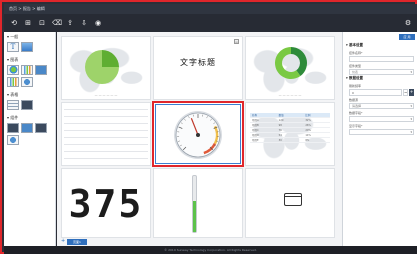 Image resolution: width=417 pixels, height=254 pixels. What do you see at coordinates (280, 135) in the screenshot?
I see `table-cell: 54` at bounding box center [280, 135].